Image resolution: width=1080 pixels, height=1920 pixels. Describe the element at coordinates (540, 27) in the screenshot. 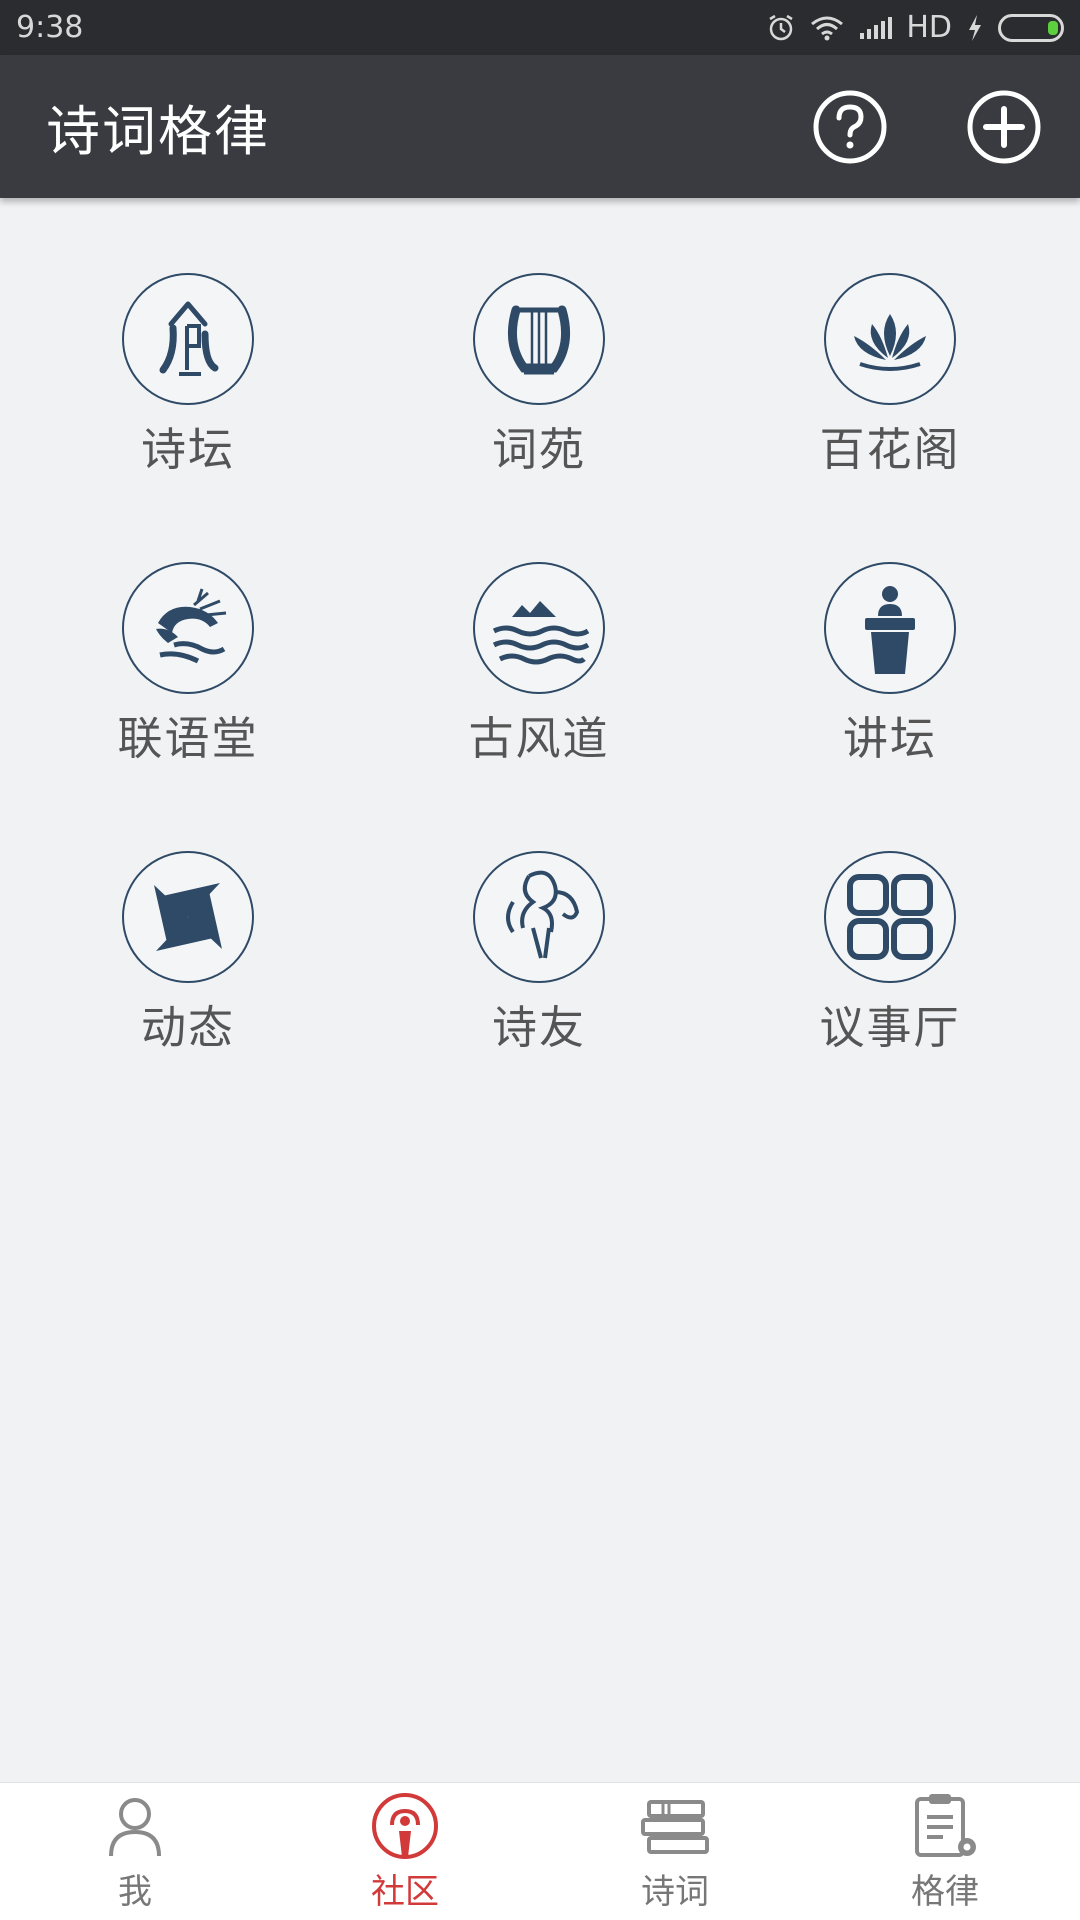

I see `status-bar: 9:38 HD` at that location.